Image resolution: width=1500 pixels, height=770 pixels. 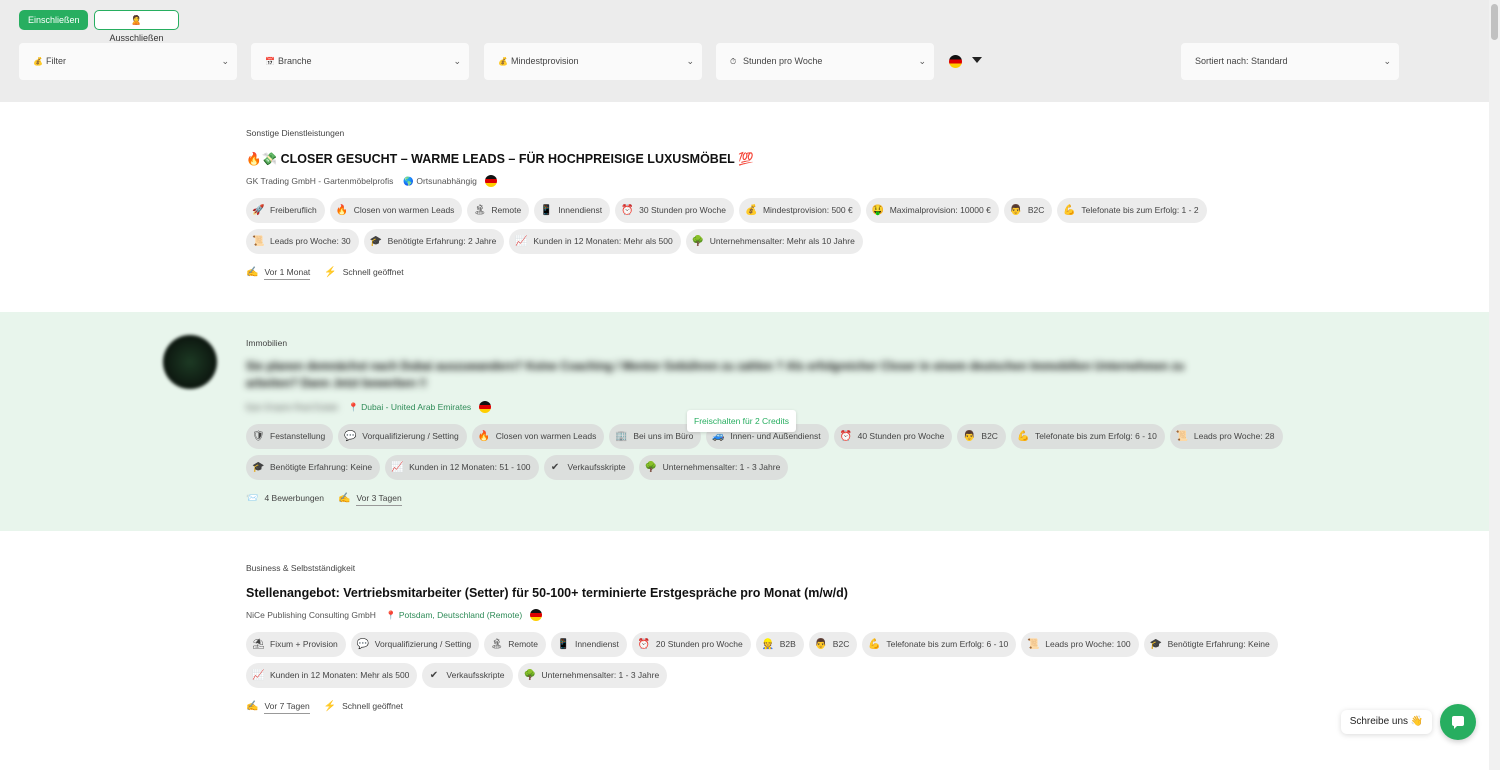 What do you see at coordinates (593, 61) in the screenshot?
I see `mindestprovision-select: 💰 Mindestprovision ⌄` at bounding box center [593, 61].